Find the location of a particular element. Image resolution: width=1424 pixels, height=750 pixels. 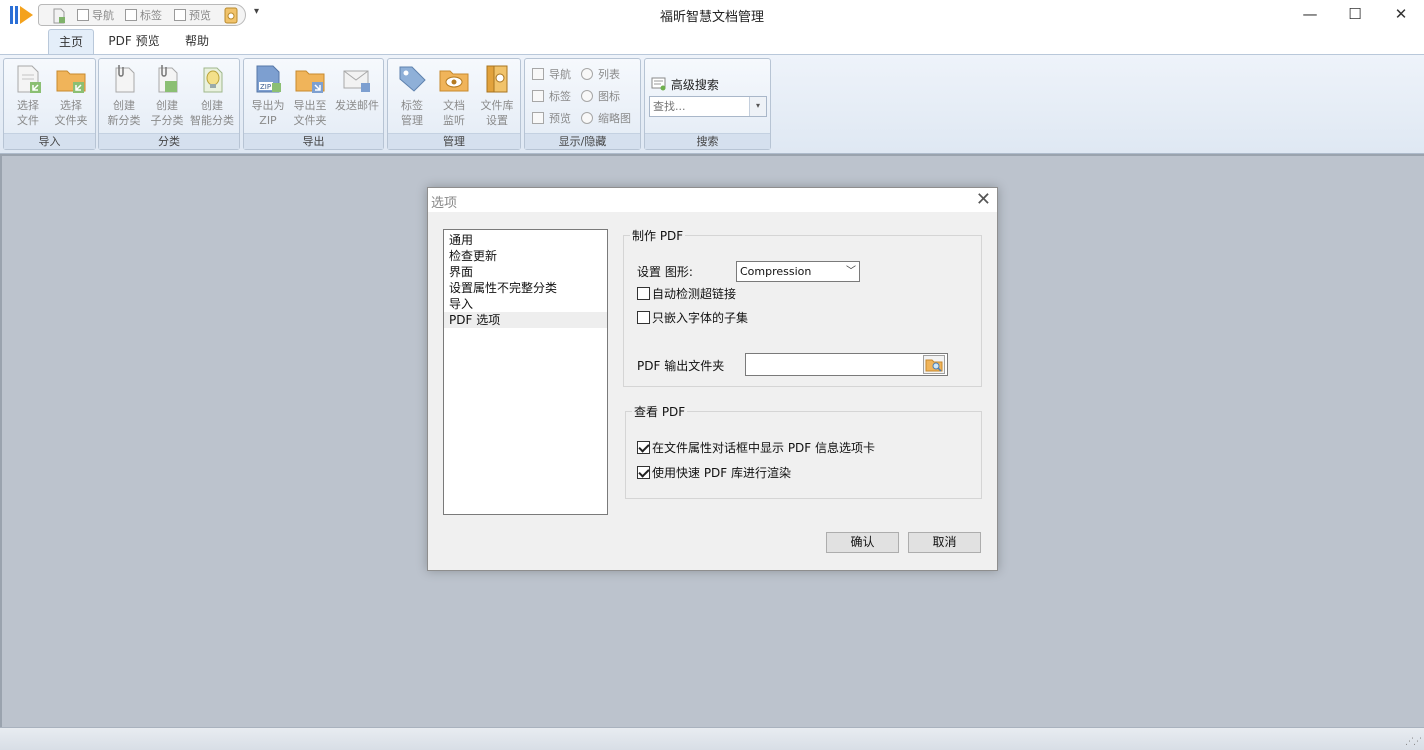

group-category-label: 分类 is located at coordinates (169, 141).